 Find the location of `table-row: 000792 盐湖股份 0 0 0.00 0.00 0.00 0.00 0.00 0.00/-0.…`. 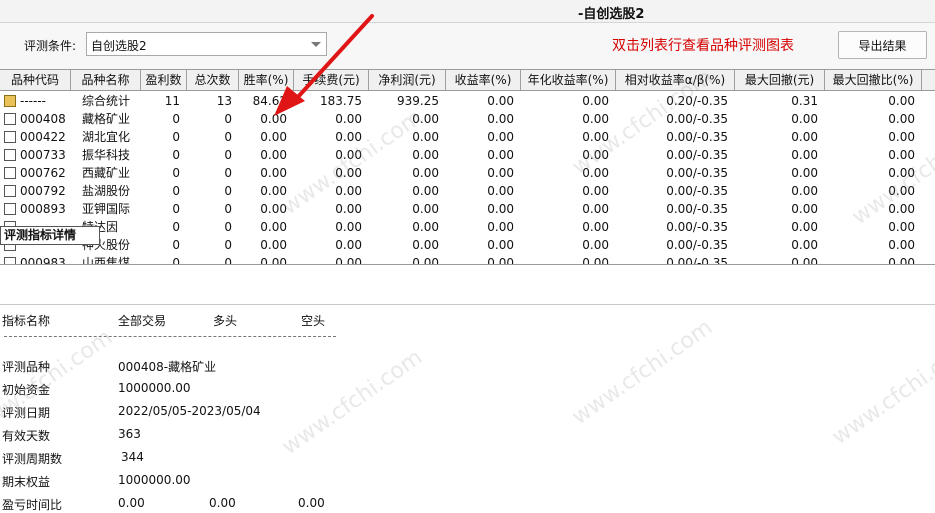

table-row: 000792 盐湖股份 0 0 0.00 0.00 0.00 0.00 0.00 0.00/-0.… is located at coordinates (467, 191).